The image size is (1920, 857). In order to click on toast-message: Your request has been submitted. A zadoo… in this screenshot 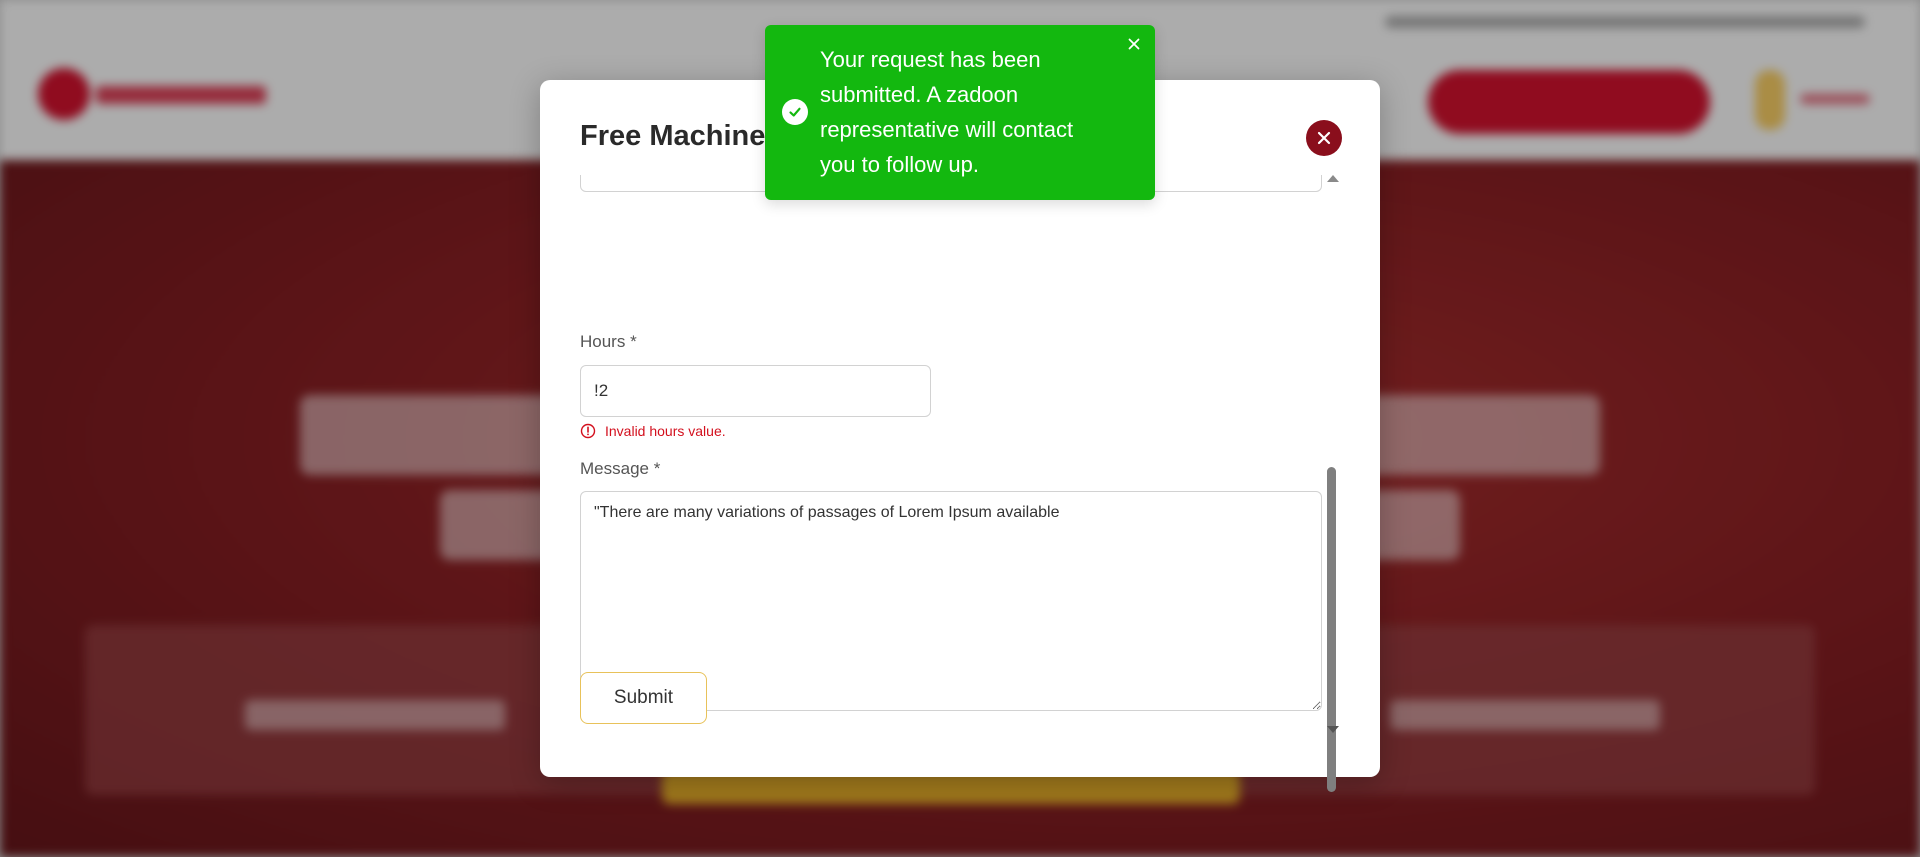, I will do `click(947, 112)`.